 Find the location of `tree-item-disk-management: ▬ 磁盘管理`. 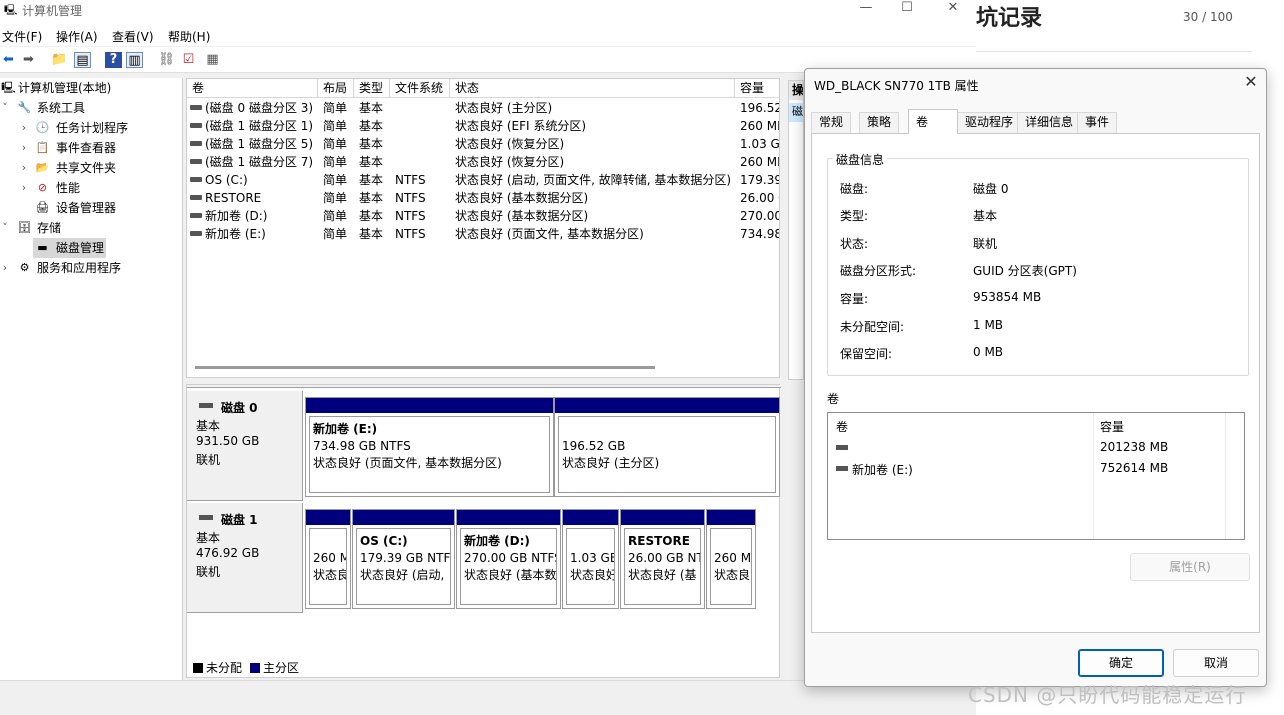

tree-item-disk-management: ▬ 磁盘管理 is located at coordinates (69, 248).